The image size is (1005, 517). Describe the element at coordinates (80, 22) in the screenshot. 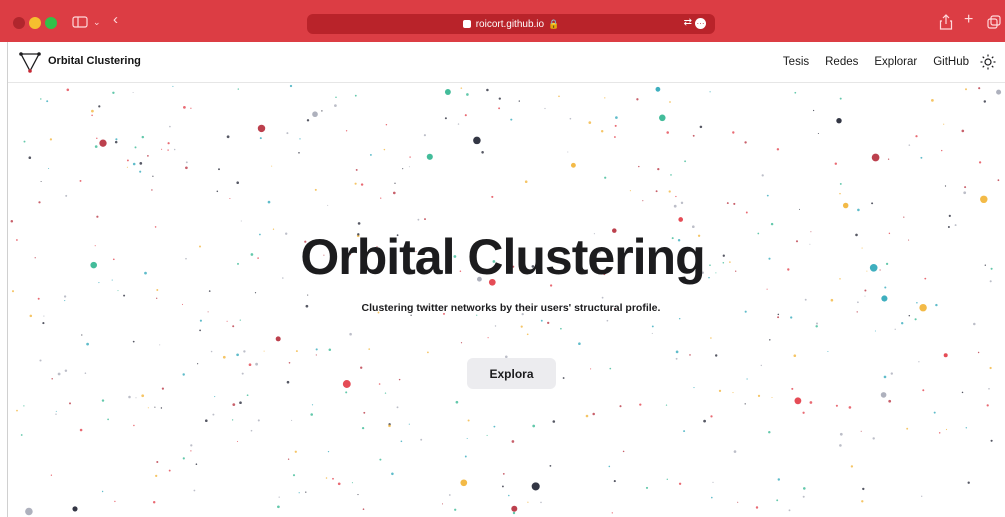

I see `sidebar-toggle-icon` at that location.